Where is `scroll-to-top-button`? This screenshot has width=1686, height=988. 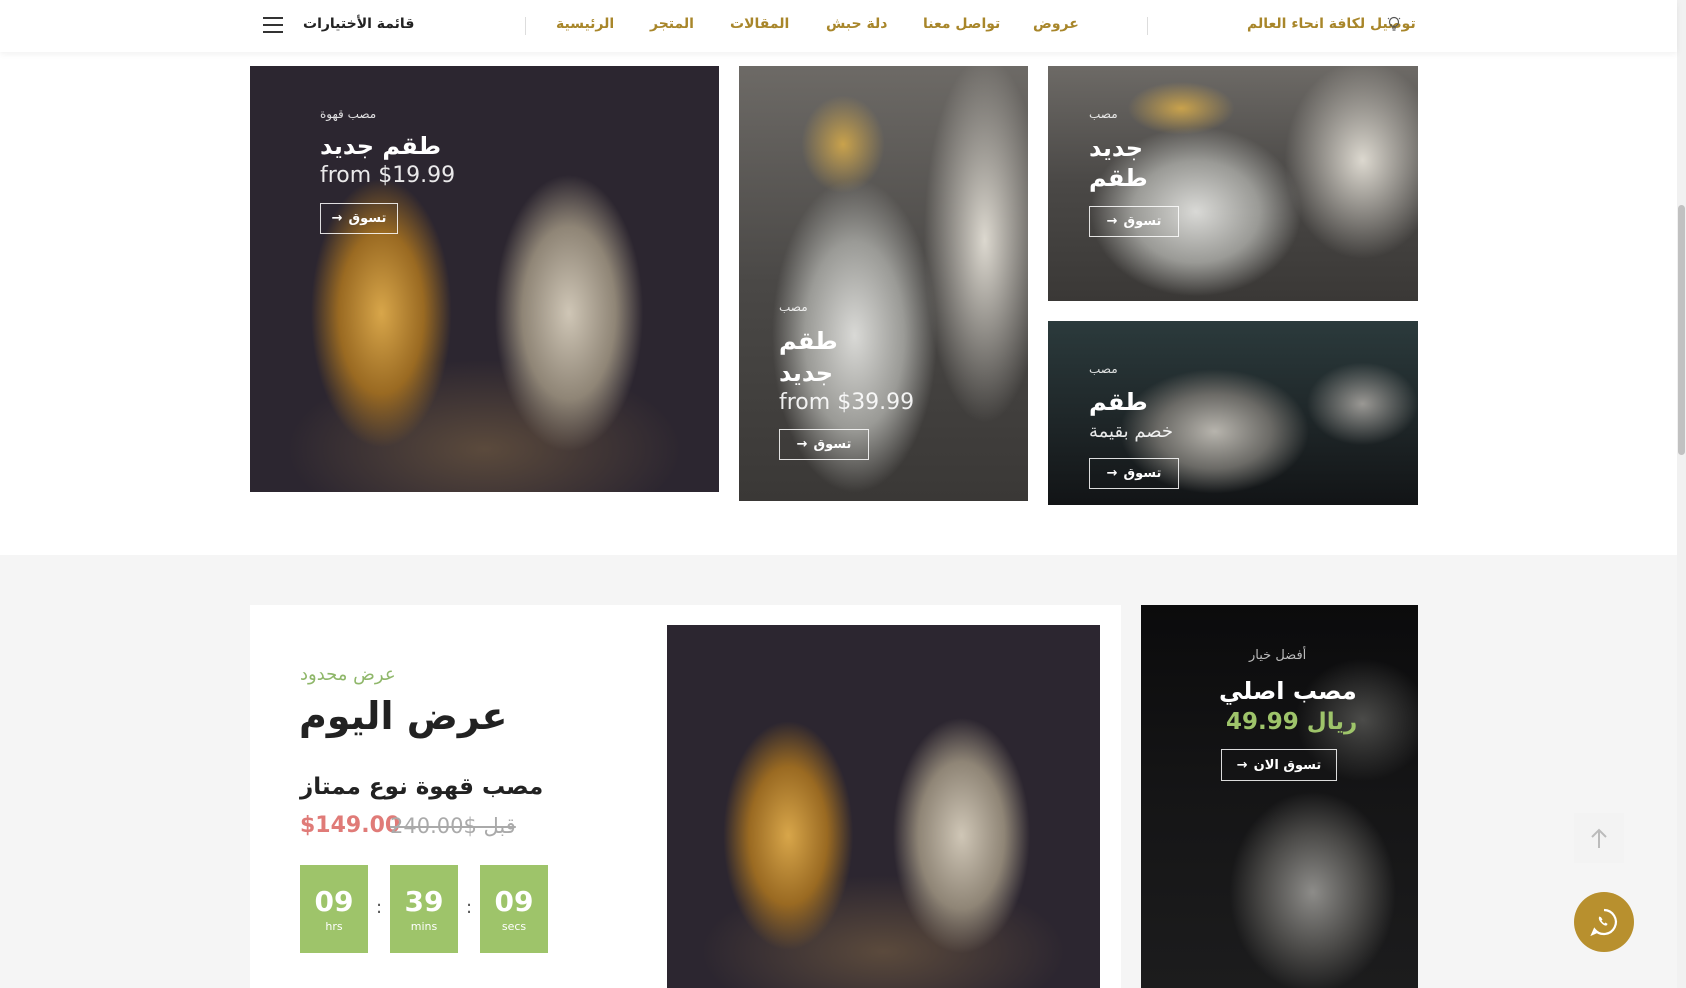
scroll-to-top-button is located at coordinates (1599, 838).